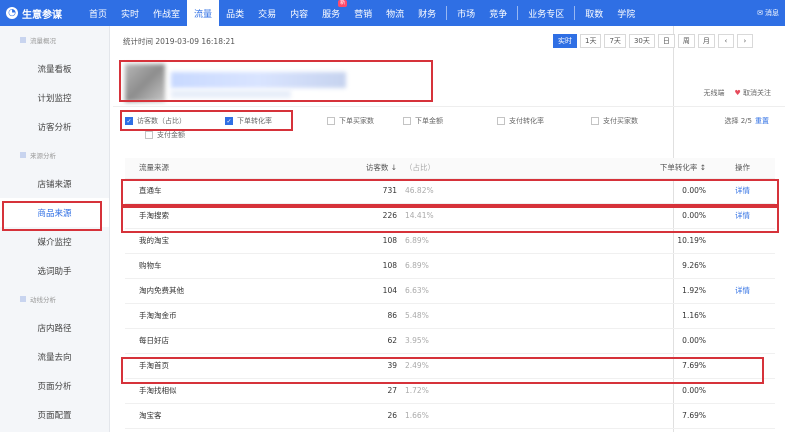 The height and width of the screenshot is (432, 785). What do you see at coordinates (450, 168) in the screenshot?
I see `table-header-row: 流量来源 访客数 ↓ （占比） 下单转化率 ↕ 操作` at bounding box center [450, 168].